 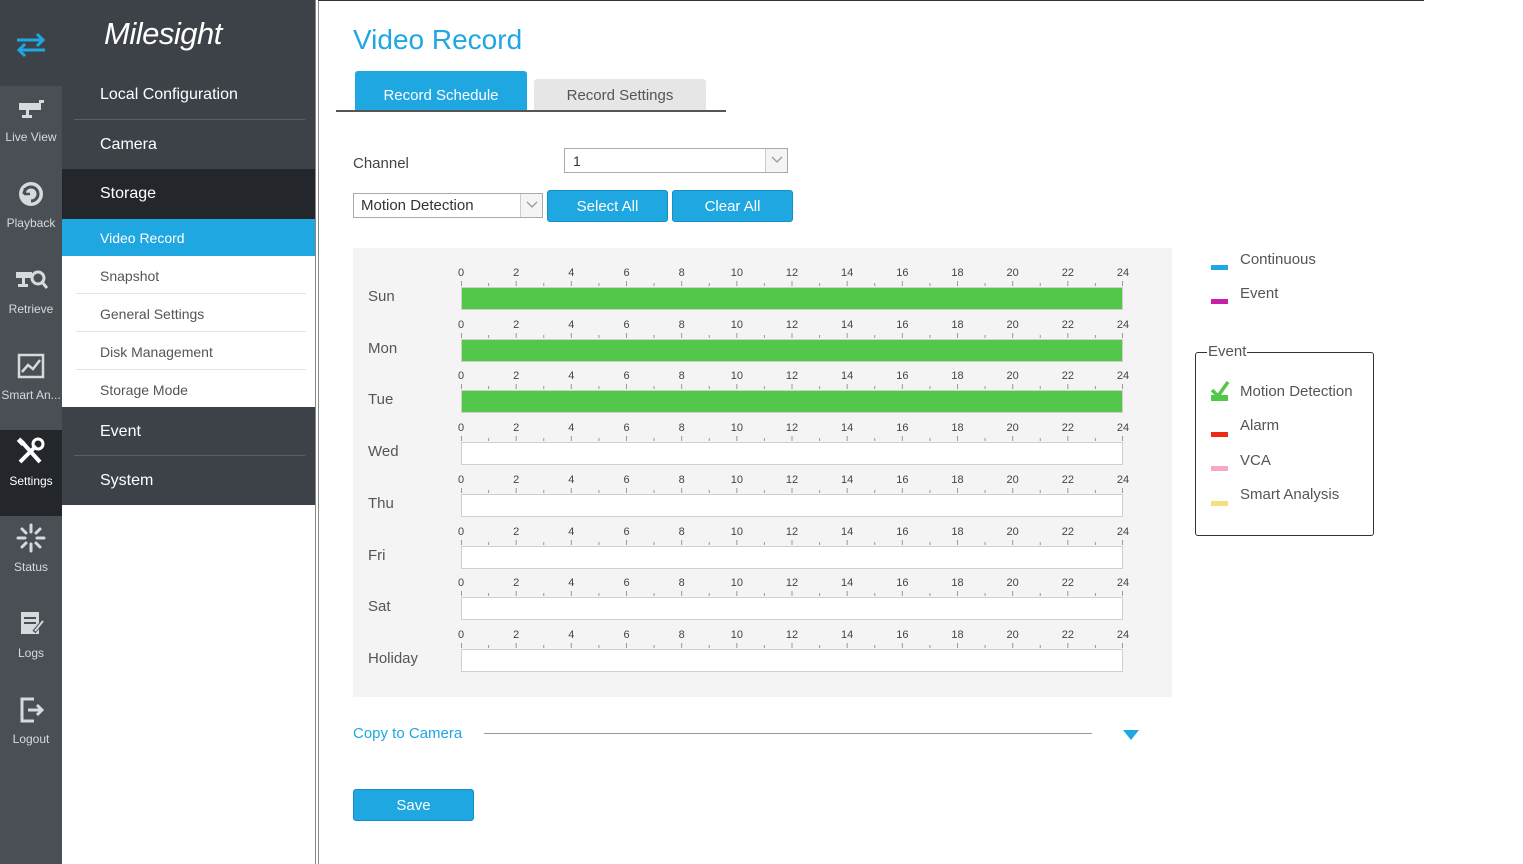 What do you see at coordinates (607, 206) in the screenshot?
I see `select-all-button: Select All` at bounding box center [607, 206].